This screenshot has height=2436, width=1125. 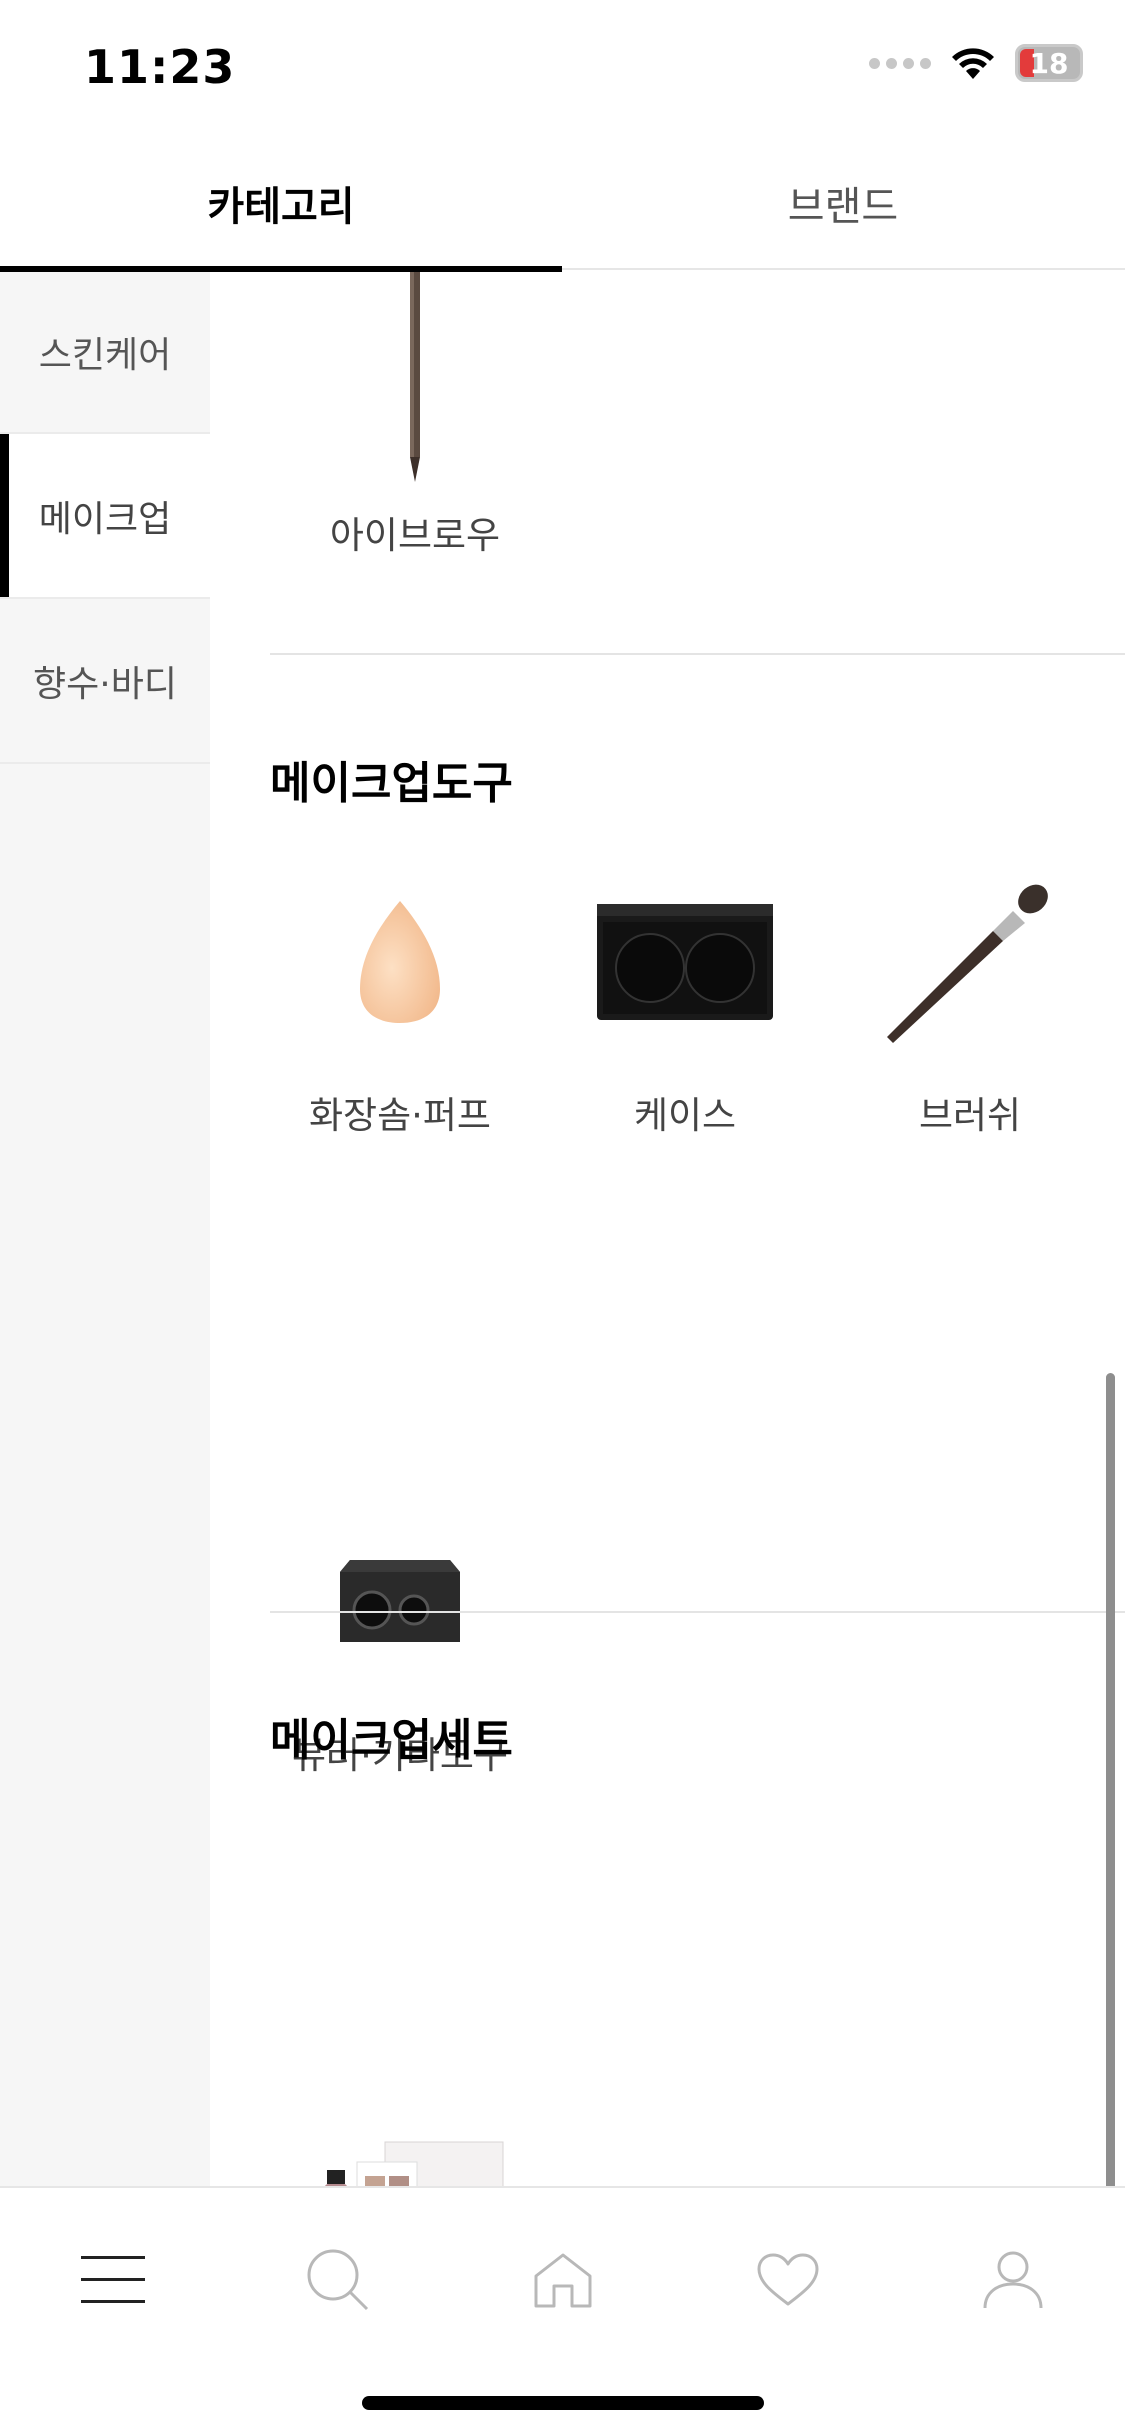 I want to click on sidebar-item-makeup: 메이크업, so click(x=105, y=516).